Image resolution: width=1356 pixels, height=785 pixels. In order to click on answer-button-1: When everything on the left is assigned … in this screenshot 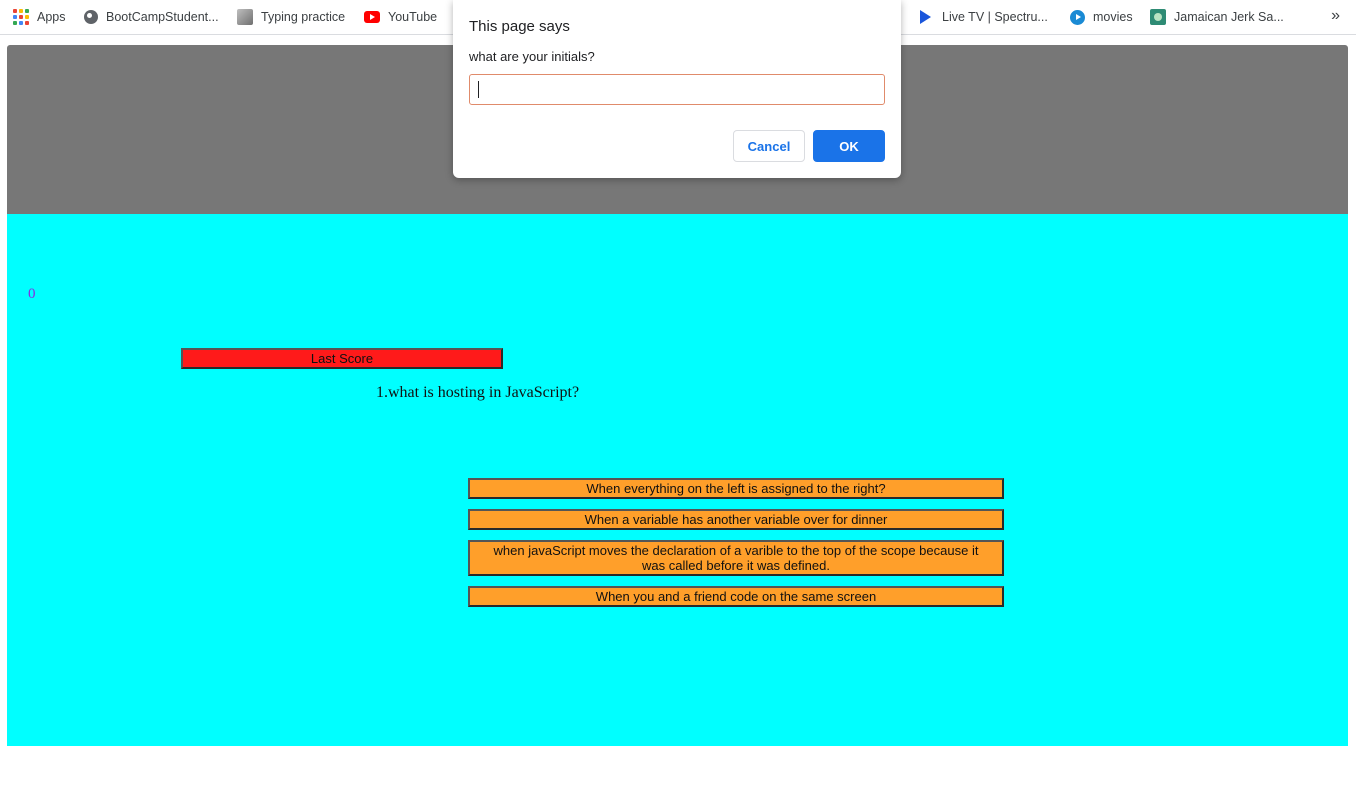, I will do `click(736, 488)`.